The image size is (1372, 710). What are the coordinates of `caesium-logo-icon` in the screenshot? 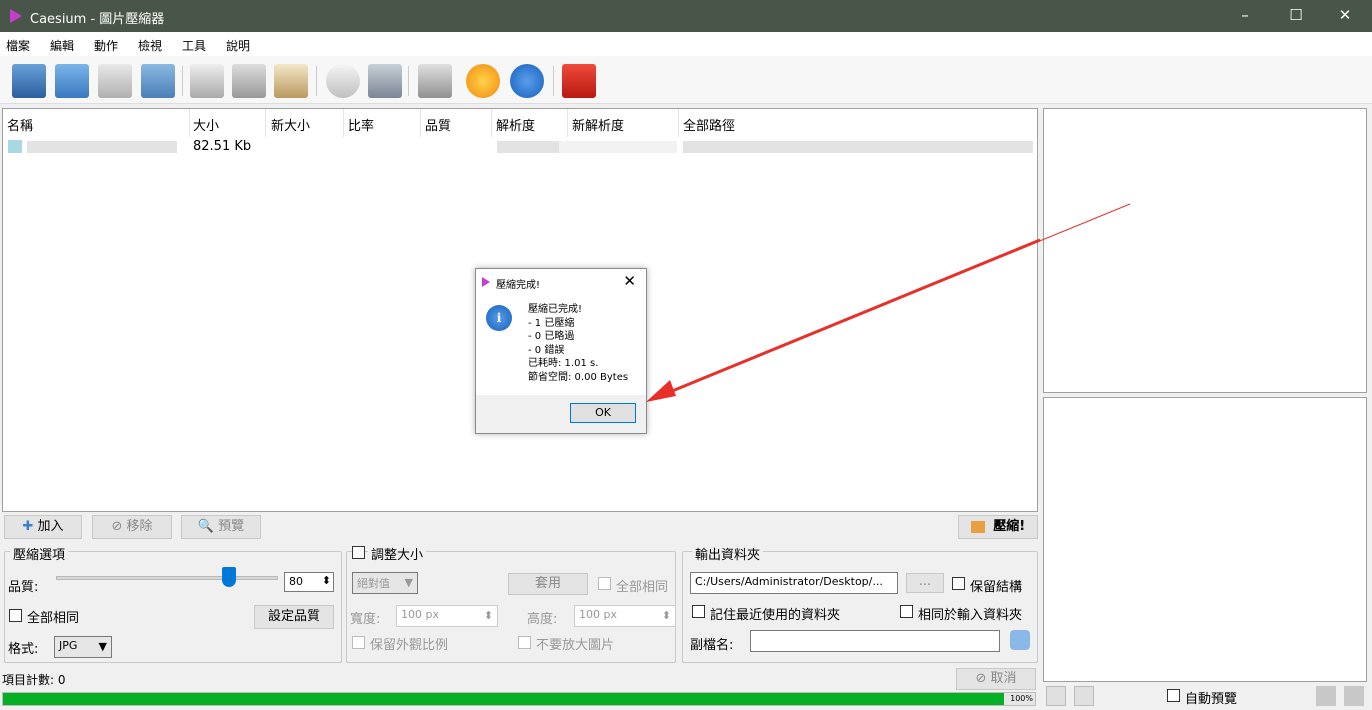 It's located at (486, 282).